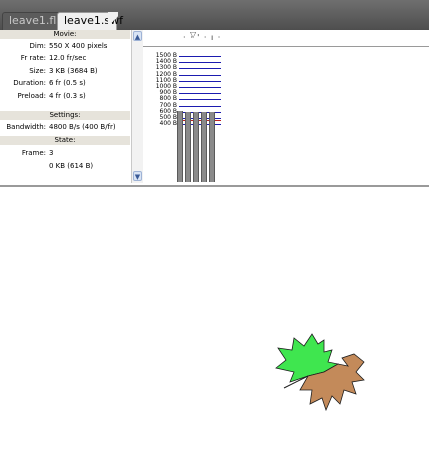 This screenshot has width=429, height=468. Describe the element at coordinates (26, 127) in the screenshot. I see `bandwidth-label: Bandwidth:` at that location.